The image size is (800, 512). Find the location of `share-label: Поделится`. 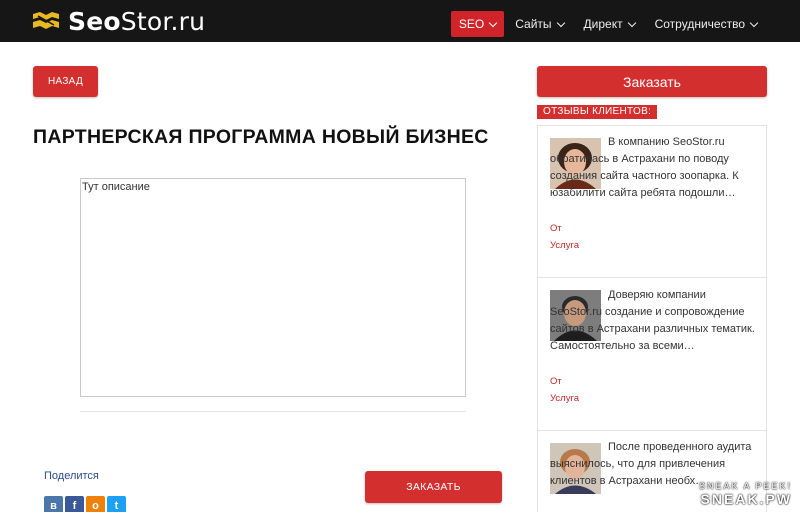

share-label: Поделится is located at coordinates (71, 476).